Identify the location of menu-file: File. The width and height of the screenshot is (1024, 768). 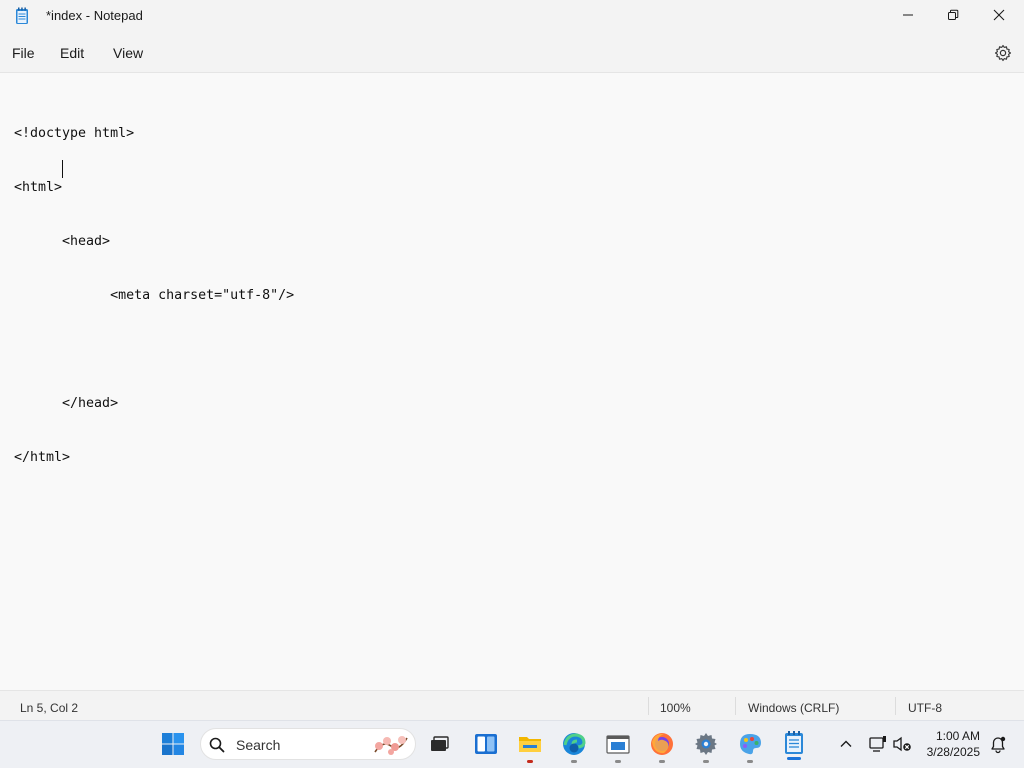
(23, 53).